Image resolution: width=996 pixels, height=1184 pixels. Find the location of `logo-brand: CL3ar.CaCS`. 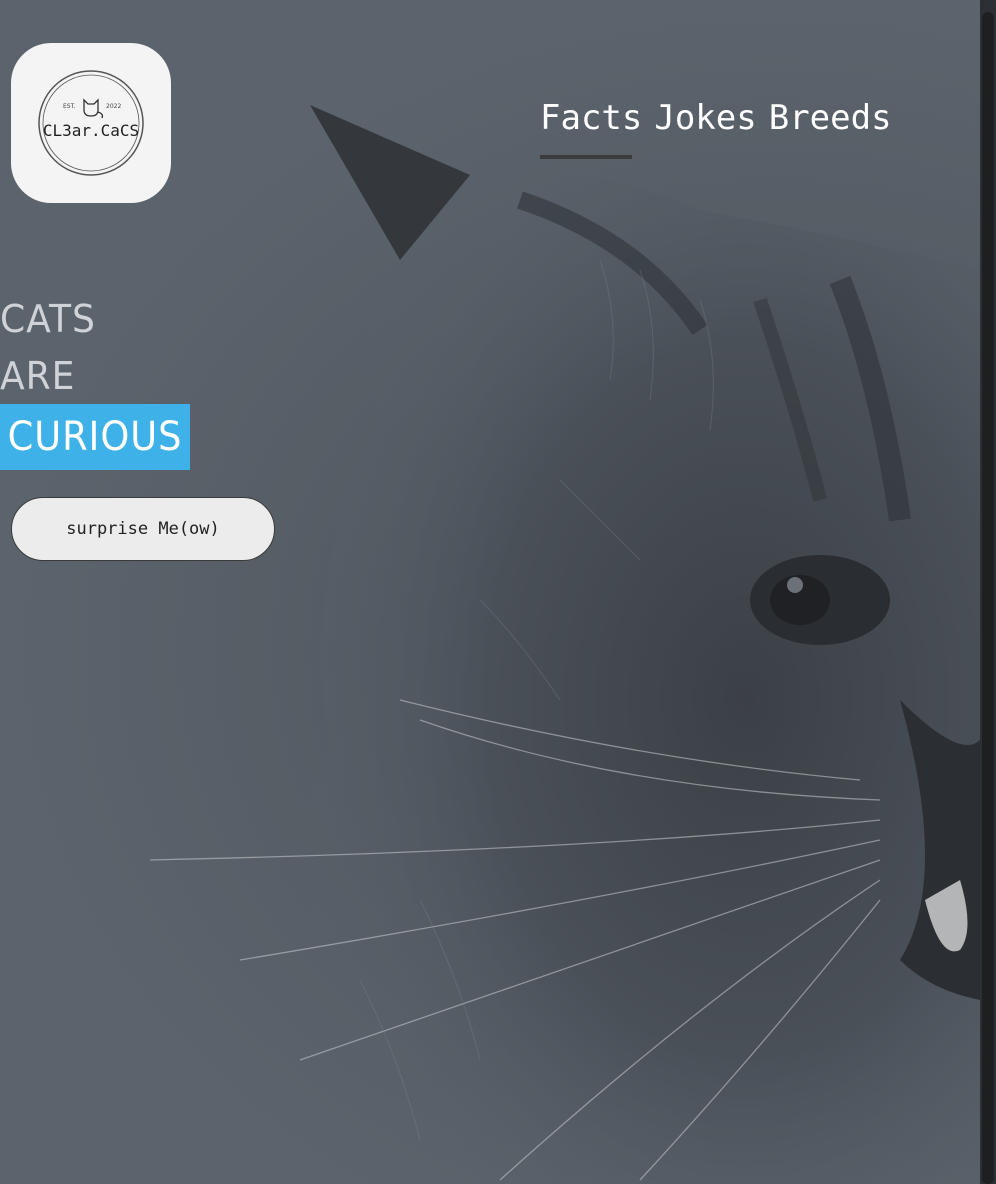

logo-brand: CL3ar.CaCS is located at coordinates (91, 130).